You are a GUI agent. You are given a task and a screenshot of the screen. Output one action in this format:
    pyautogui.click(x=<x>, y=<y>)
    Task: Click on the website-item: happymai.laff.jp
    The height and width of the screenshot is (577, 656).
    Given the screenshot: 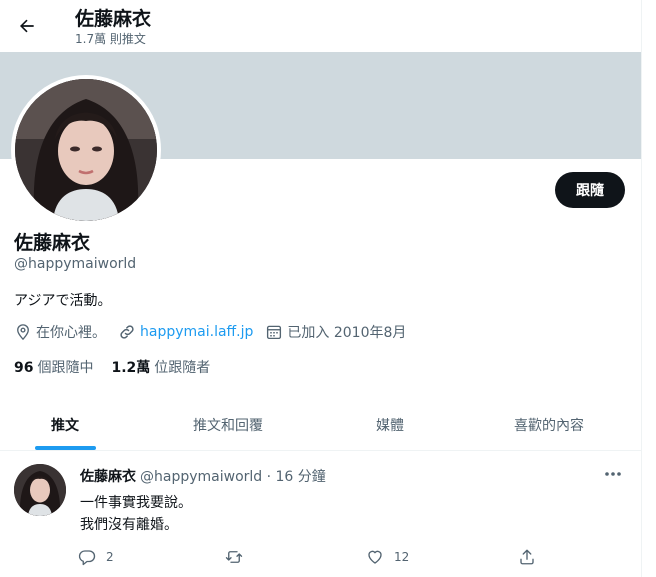 What is the action you would take?
    pyautogui.click(x=185, y=332)
    